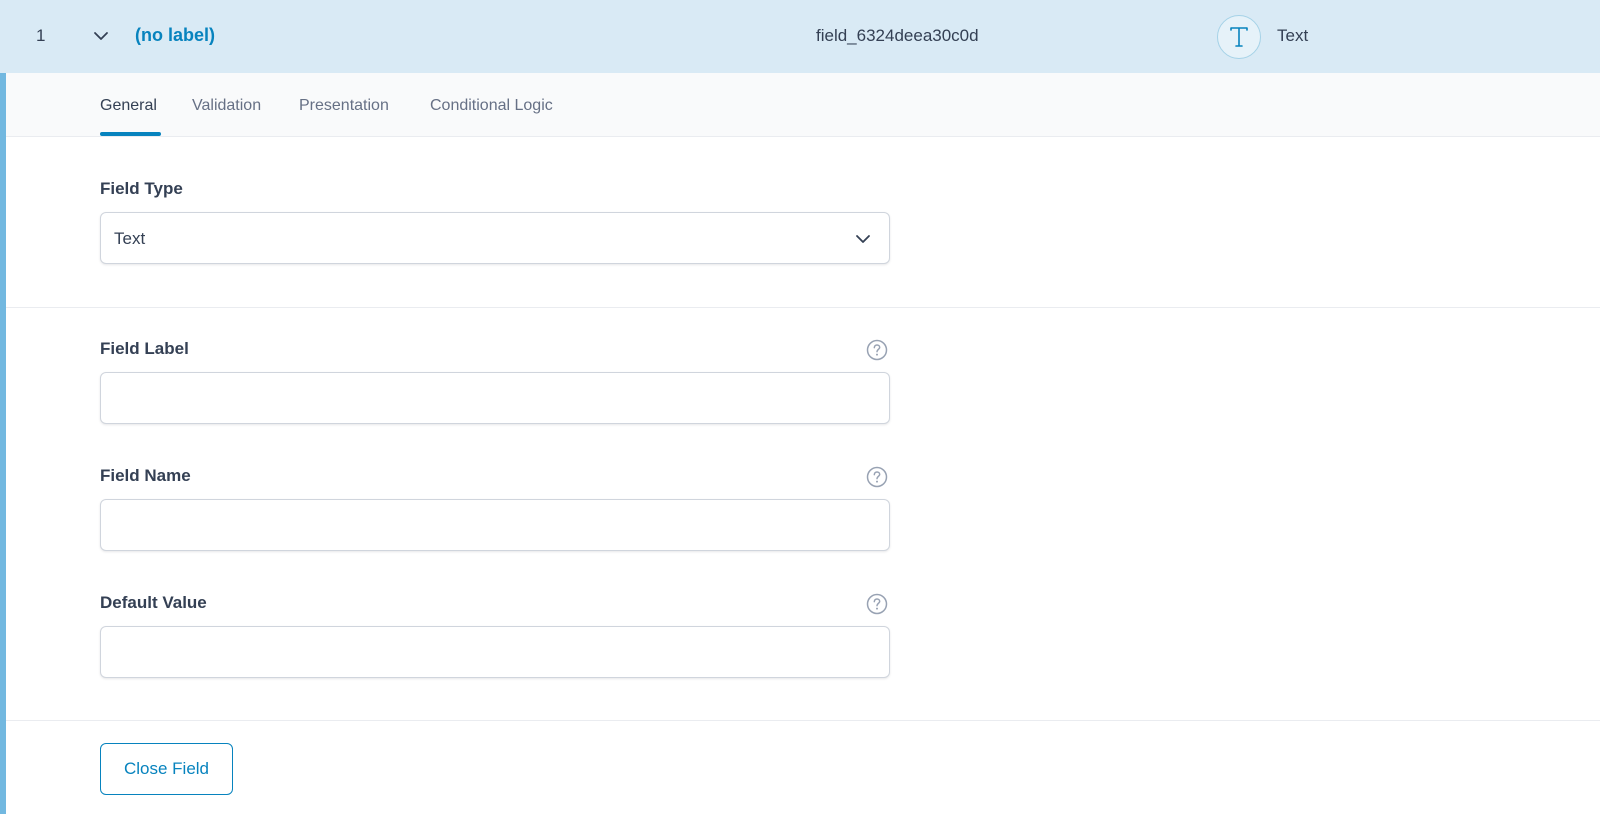 The image size is (1600, 814). I want to click on field-label-link: (no label), so click(175, 35).